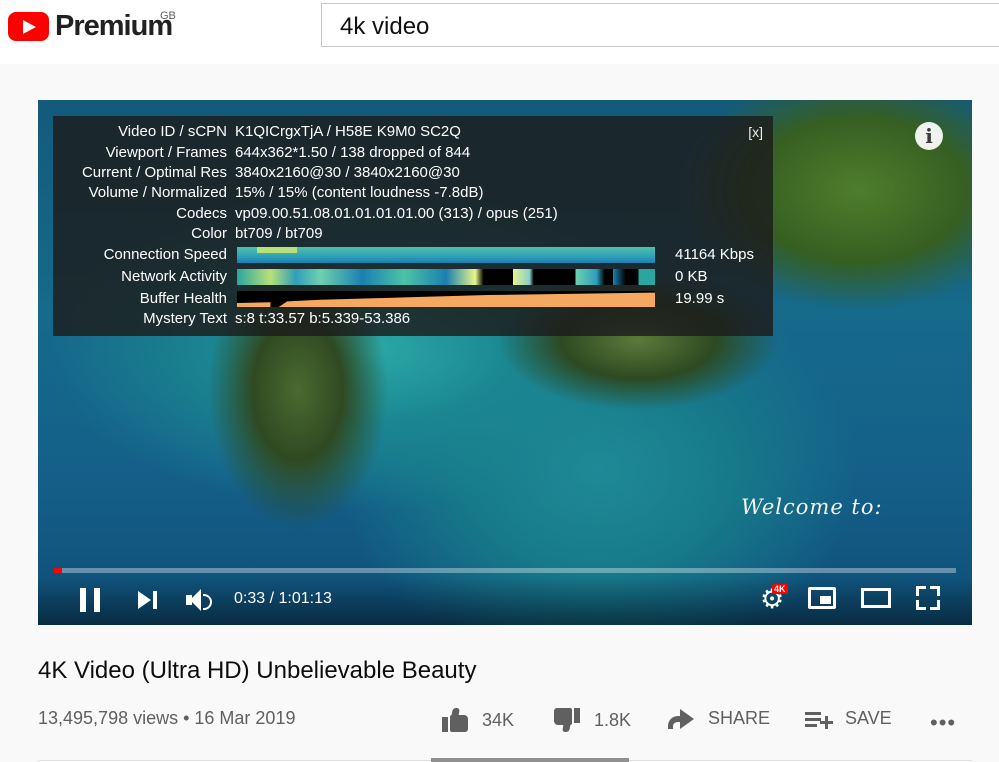 The width and height of the screenshot is (999, 762). I want to click on miniplayer-icon, so click(822, 598).